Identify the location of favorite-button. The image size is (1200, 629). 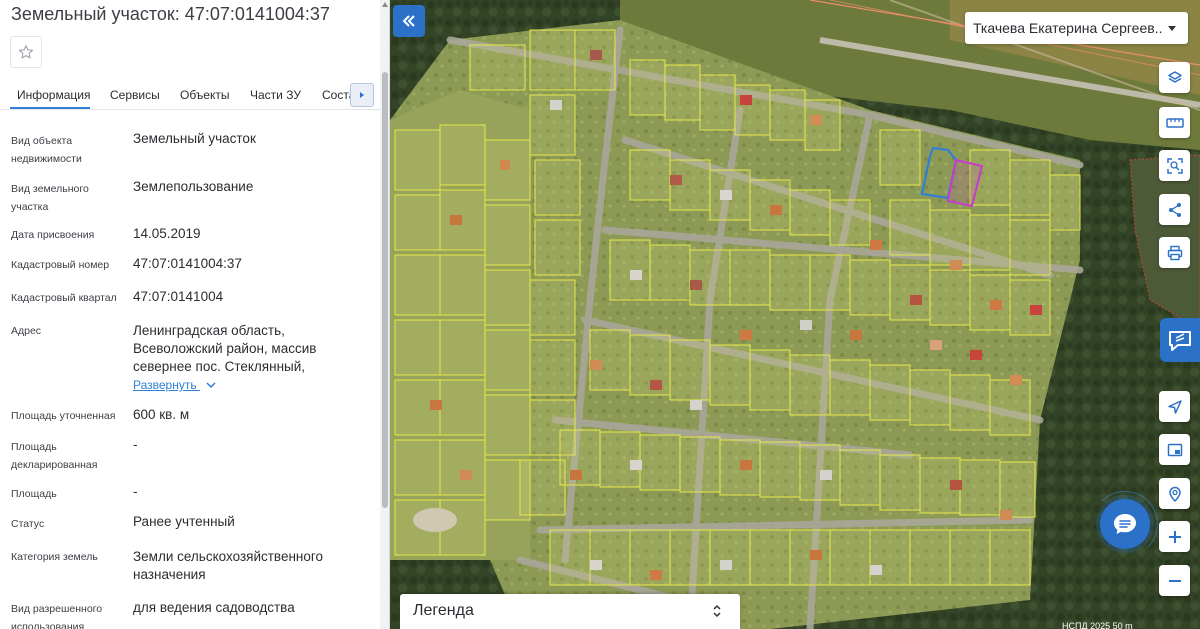
(26, 52).